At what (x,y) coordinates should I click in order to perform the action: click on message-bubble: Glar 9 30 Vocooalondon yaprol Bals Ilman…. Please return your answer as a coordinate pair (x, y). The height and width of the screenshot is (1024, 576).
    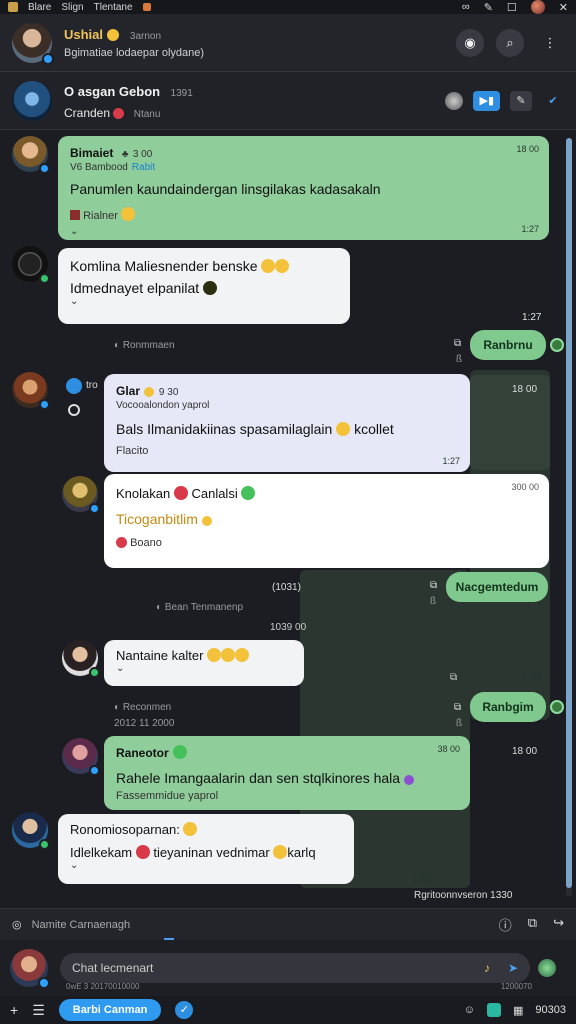
    Looking at the image, I should click on (287, 423).